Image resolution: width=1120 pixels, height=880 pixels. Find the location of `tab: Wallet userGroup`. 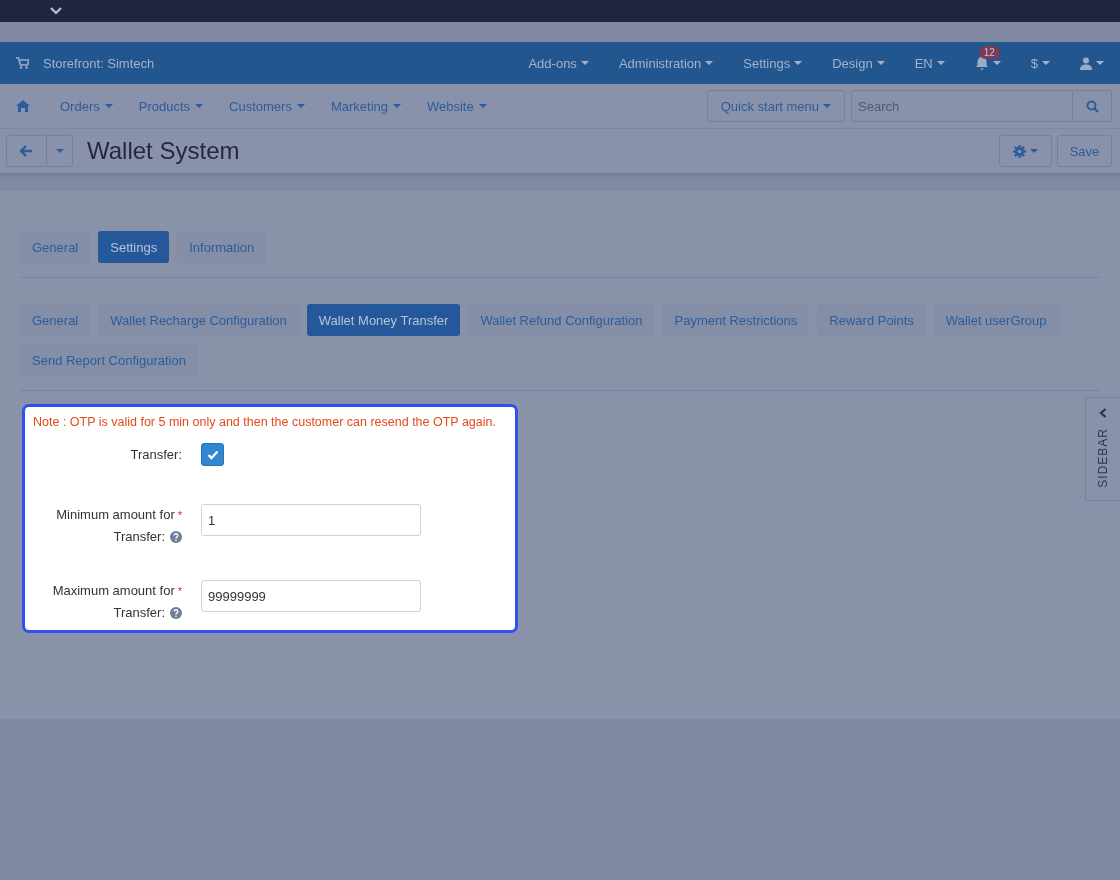

tab: Wallet userGroup is located at coordinates (996, 320).